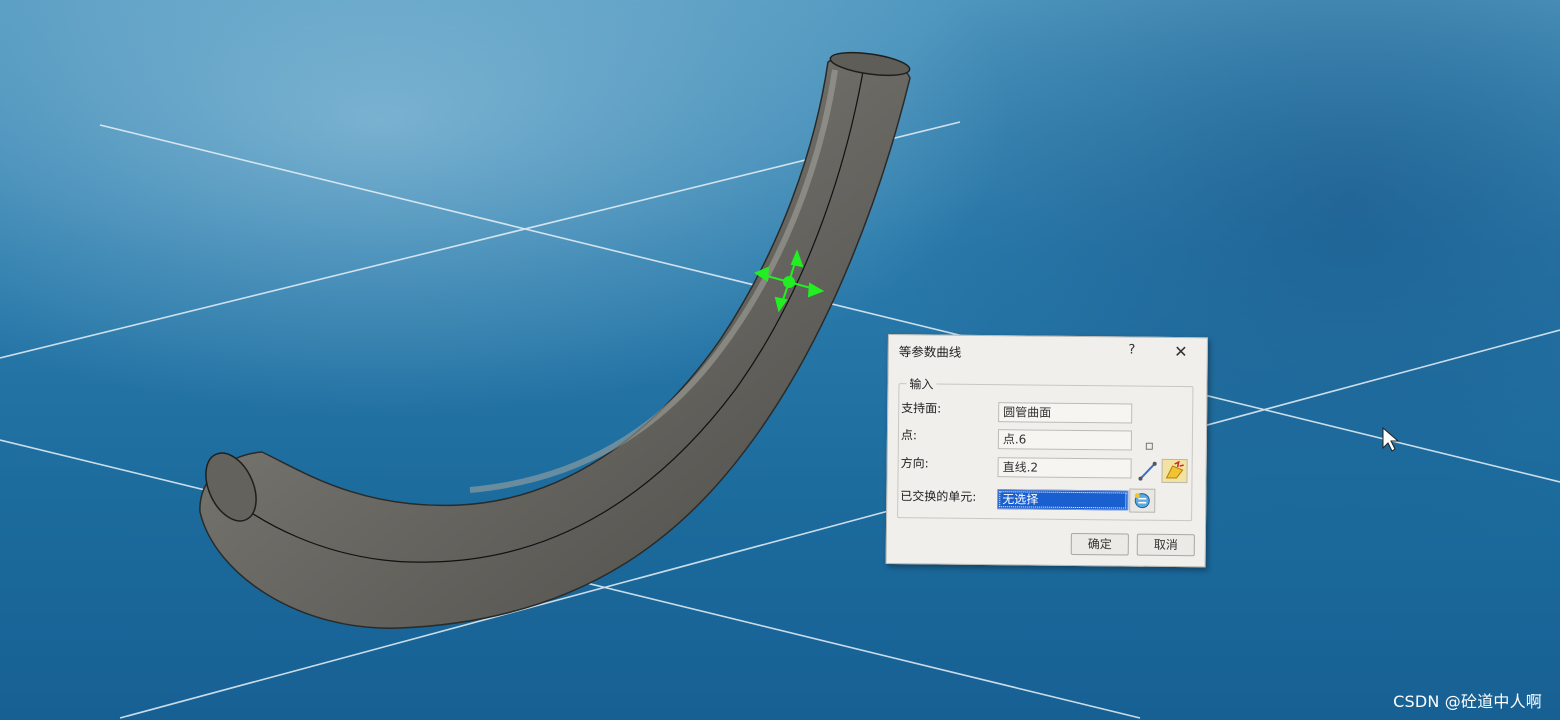  I want to click on compass-direction-icon, so click(1174, 471).